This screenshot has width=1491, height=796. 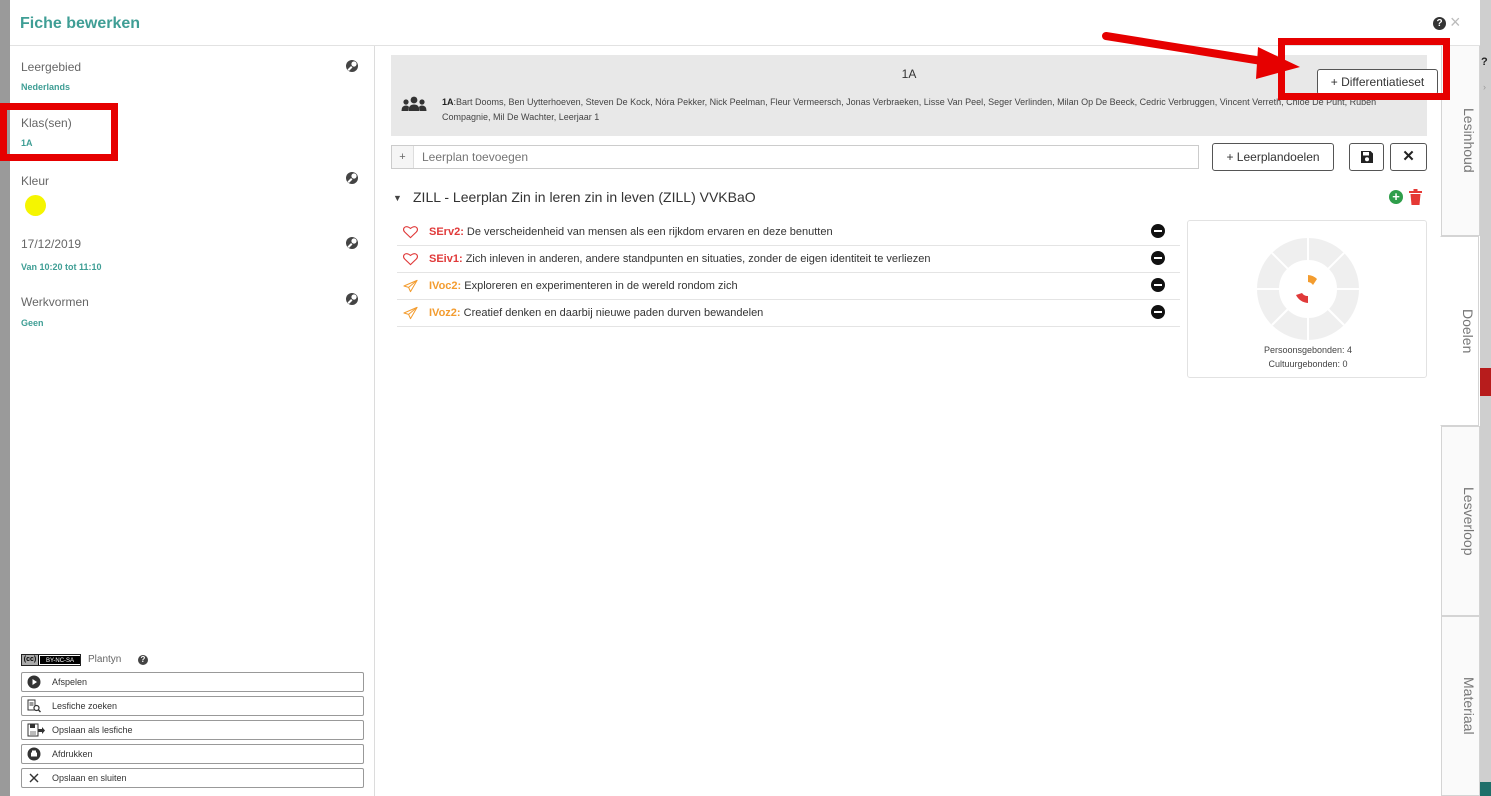 I want to click on search-lesson-button-label: Lesfiche zoeken, so click(x=85, y=706).